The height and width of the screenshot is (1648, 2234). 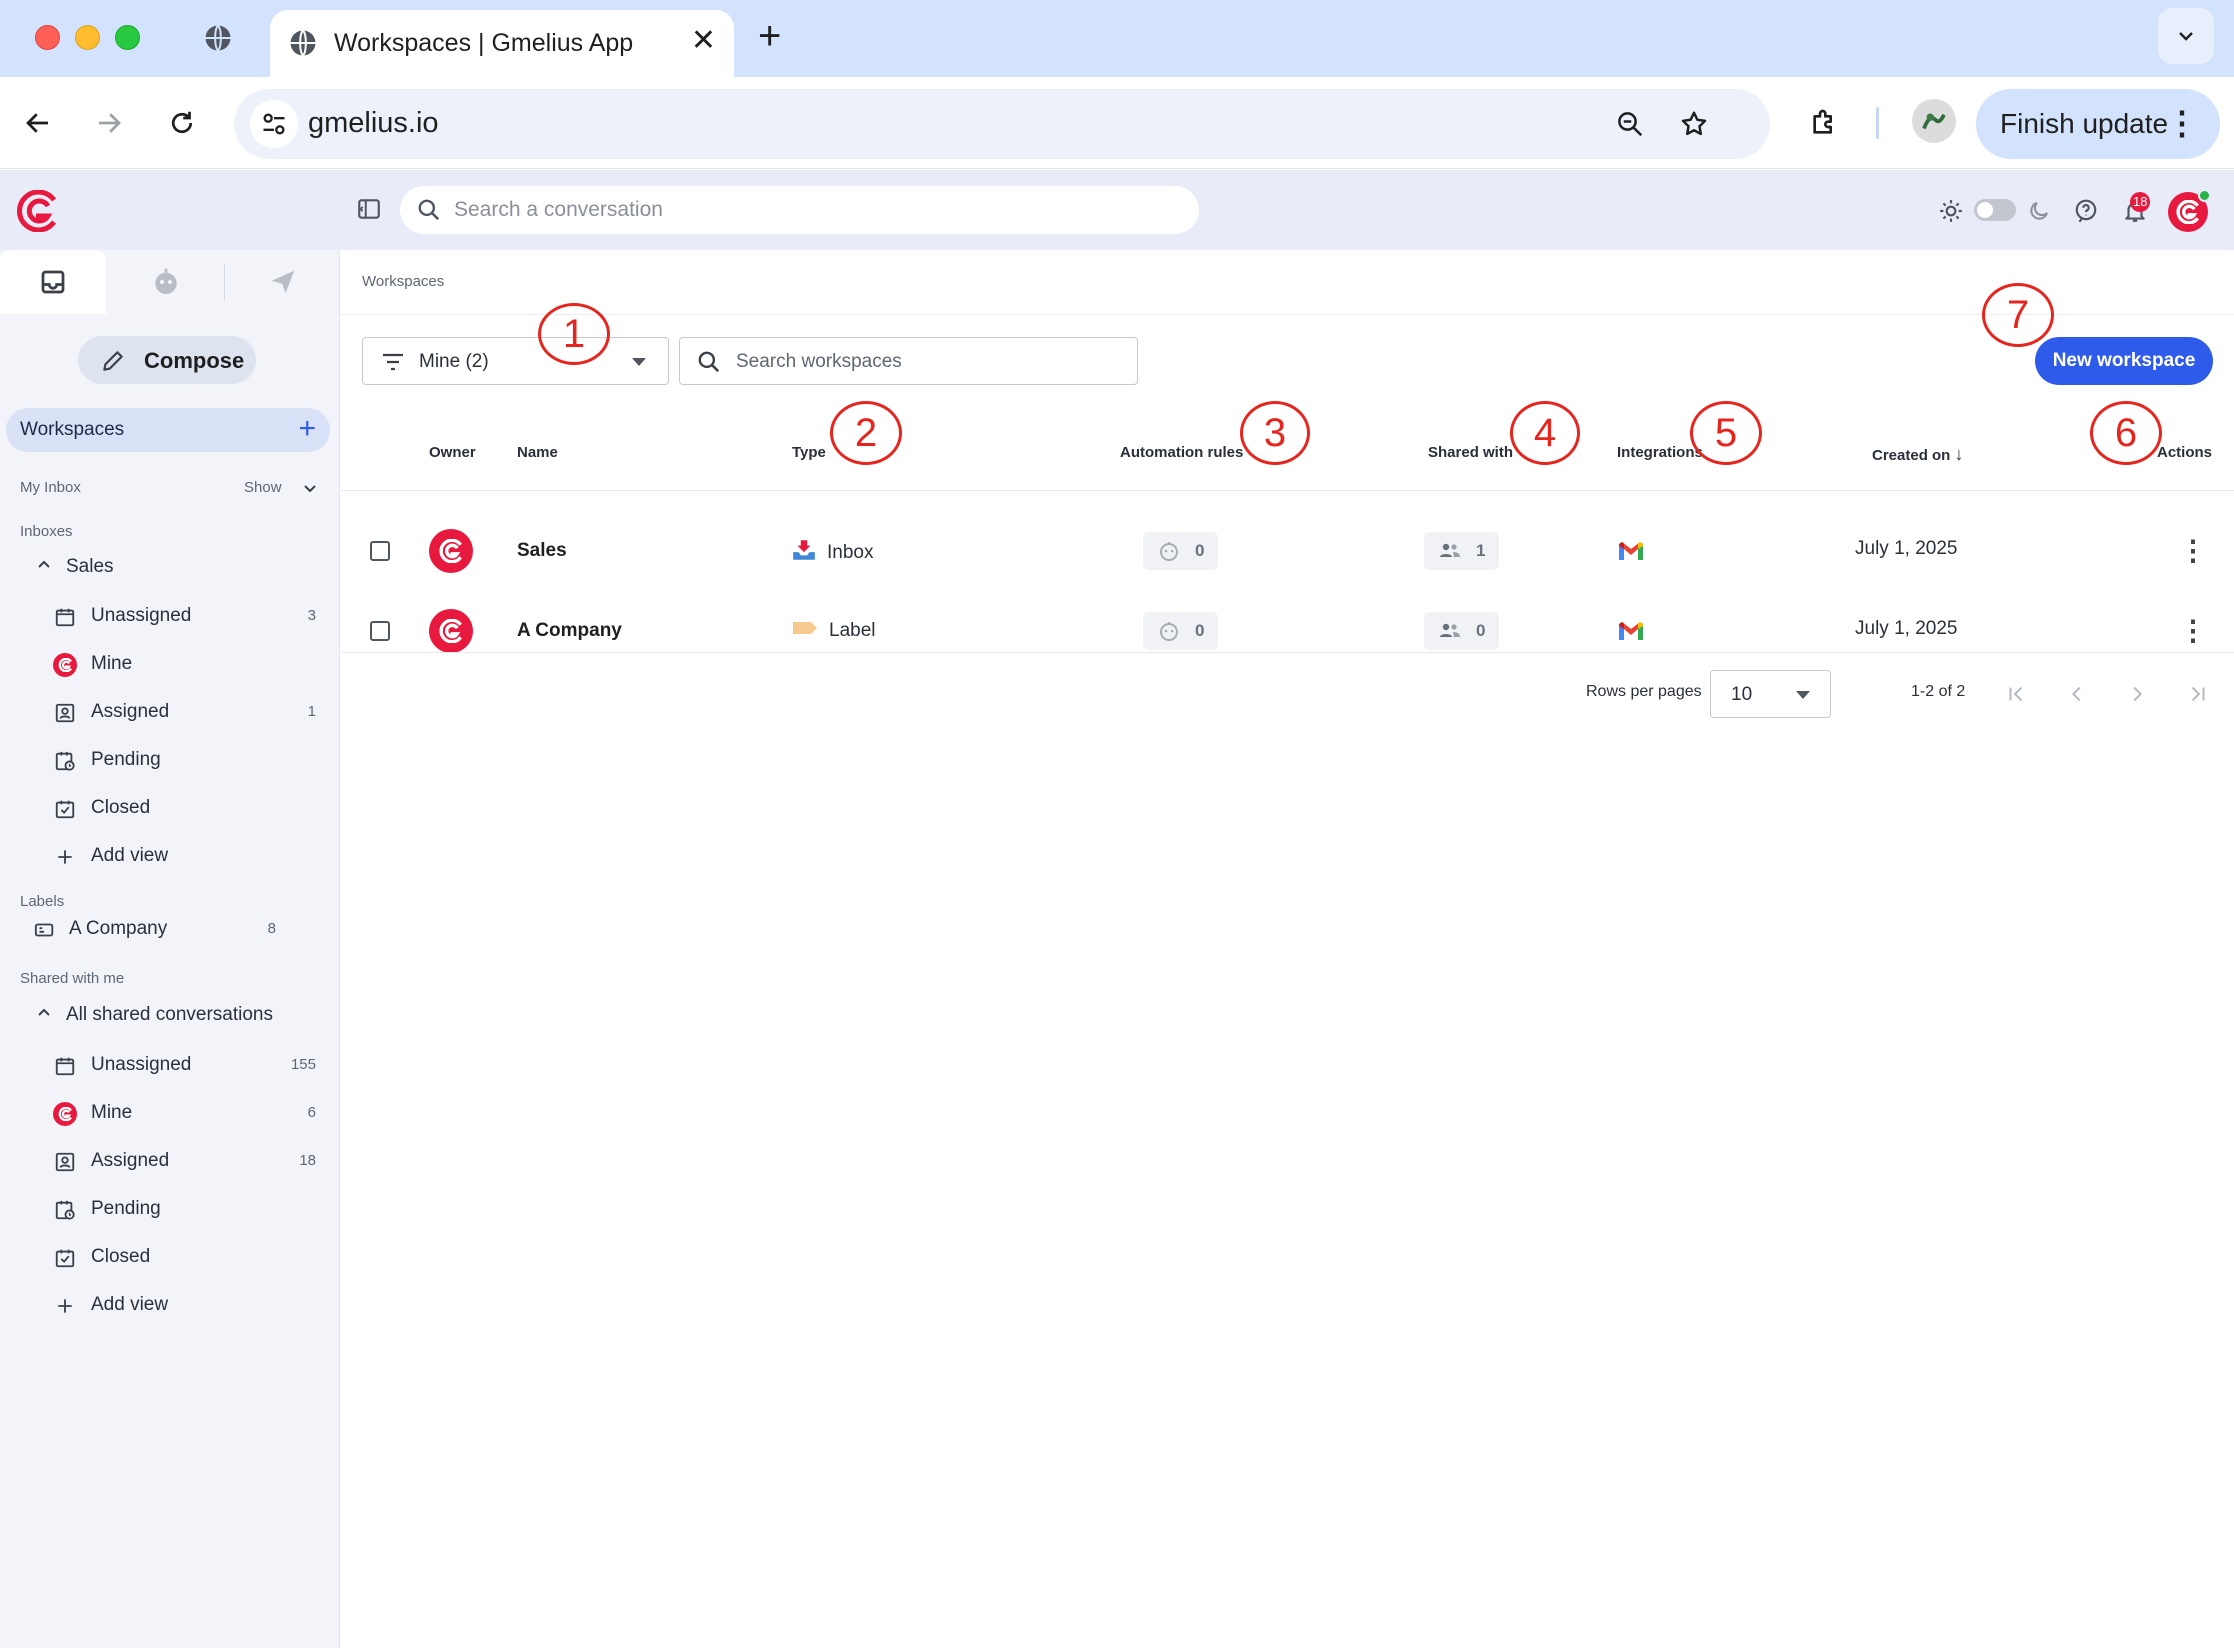 What do you see at coordinates (852, 630) in the screenshot?
I see `workspace-type-label: Label` at bounding box center [852, 630].